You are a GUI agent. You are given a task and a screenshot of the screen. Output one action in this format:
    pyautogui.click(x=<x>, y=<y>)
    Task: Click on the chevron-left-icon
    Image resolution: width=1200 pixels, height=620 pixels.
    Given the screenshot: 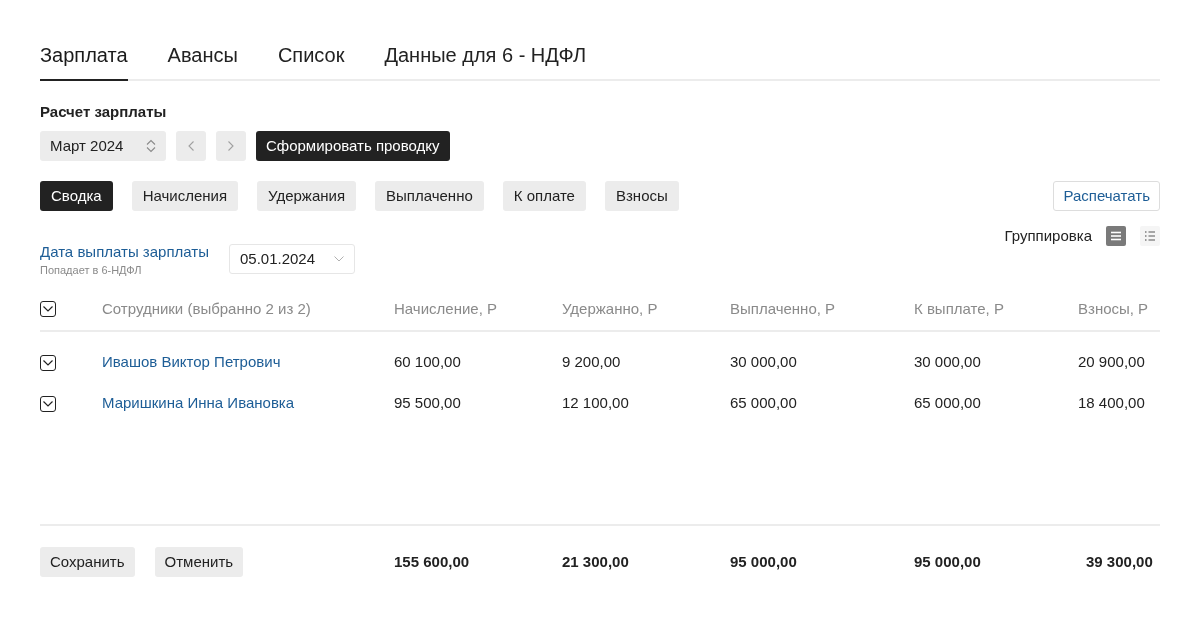 What is the action you would take?
    pyautogui.click(x=191, y=146)
    